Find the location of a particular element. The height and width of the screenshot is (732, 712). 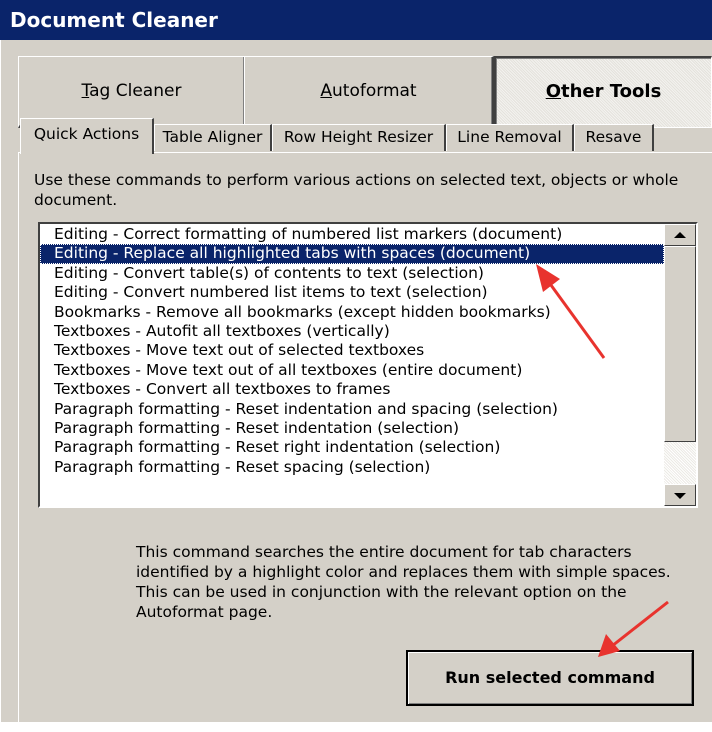

tag-cleaner-label: ag Cleaner is located at coordinates (135, 91).